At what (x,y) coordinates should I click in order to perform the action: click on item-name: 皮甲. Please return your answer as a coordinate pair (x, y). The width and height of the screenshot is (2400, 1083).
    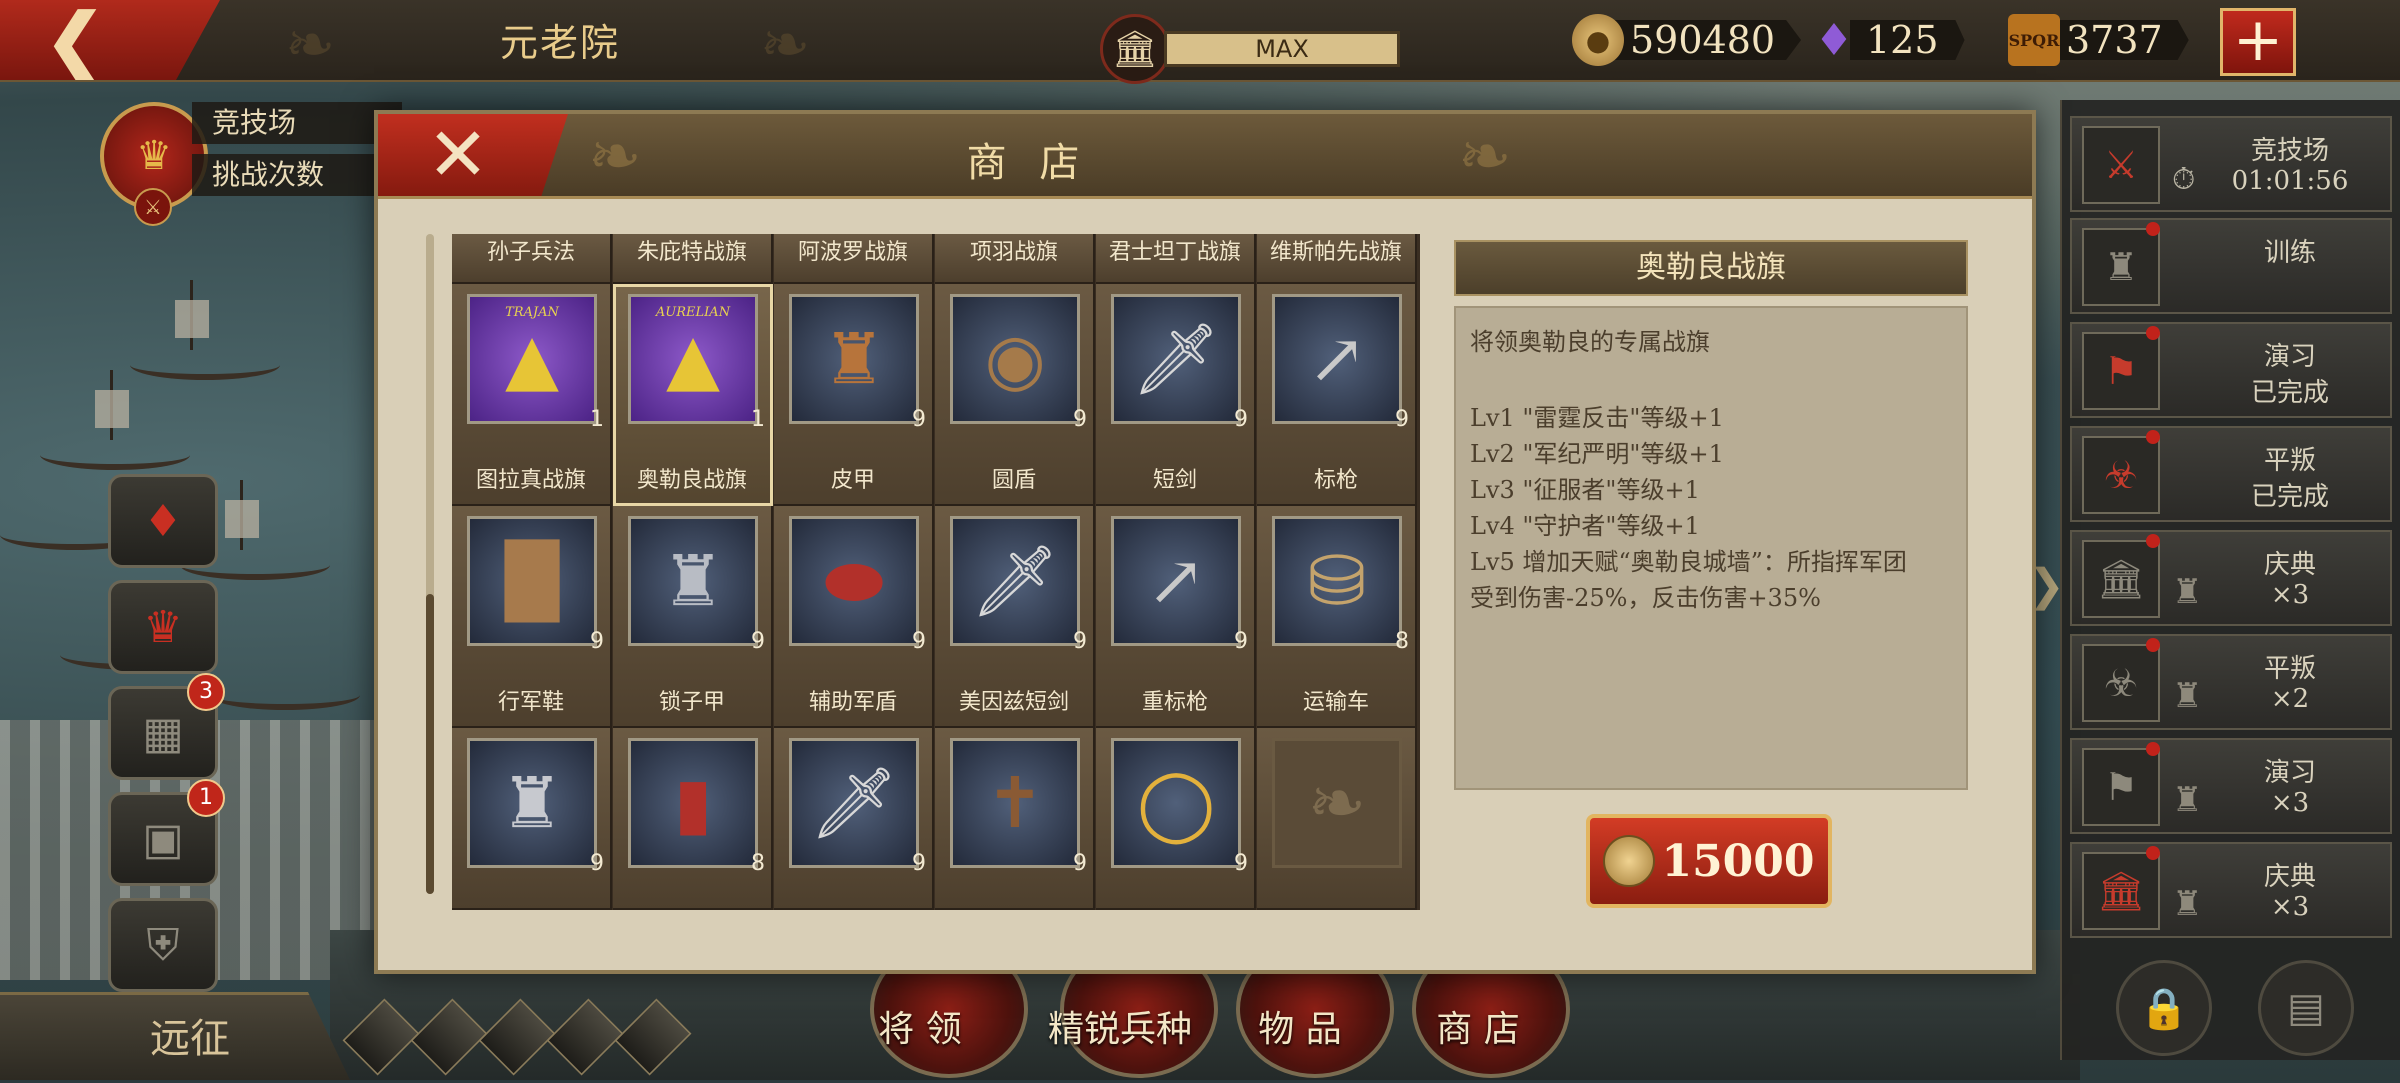
    Looking at the image, I should click on (852, 480).